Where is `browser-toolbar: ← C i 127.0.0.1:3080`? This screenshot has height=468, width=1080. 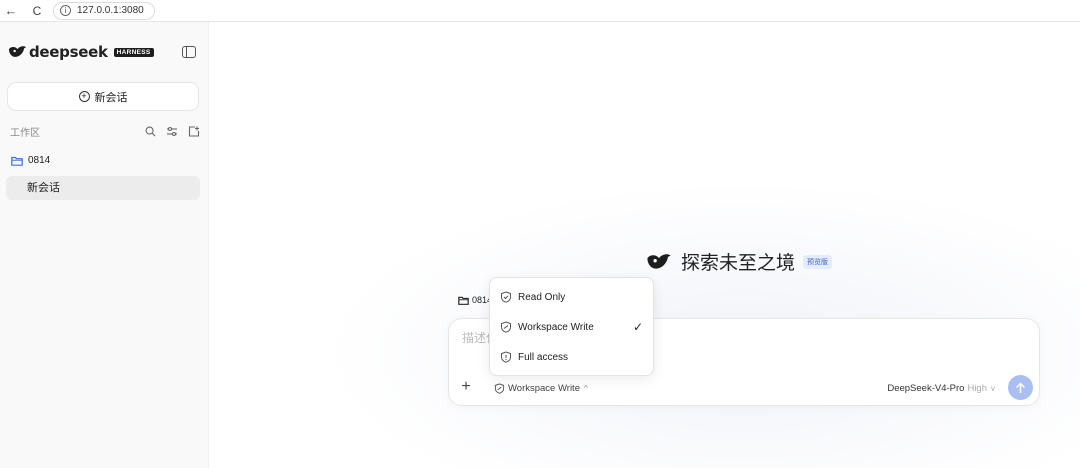
browser-toolbar: ← C i 127.0.0.1:3080 is located at coordinates (540, 11).